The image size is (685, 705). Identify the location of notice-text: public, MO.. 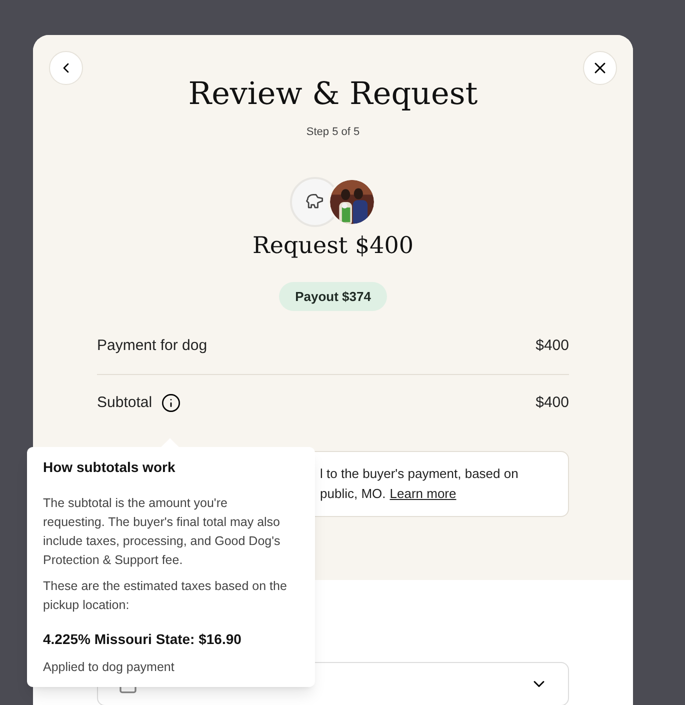
(353, 494).